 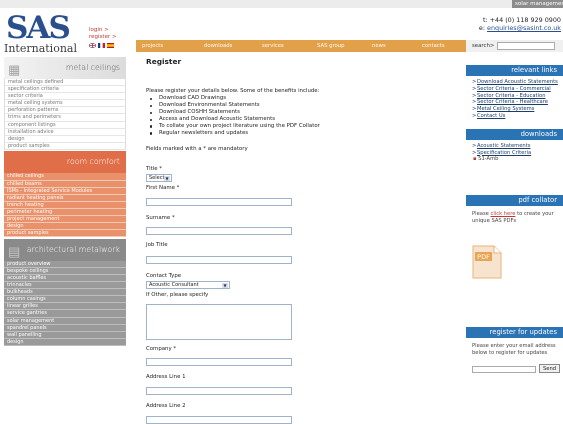 I want to click on metal-ceilings-item: product samples, so click(x=65, y=146).